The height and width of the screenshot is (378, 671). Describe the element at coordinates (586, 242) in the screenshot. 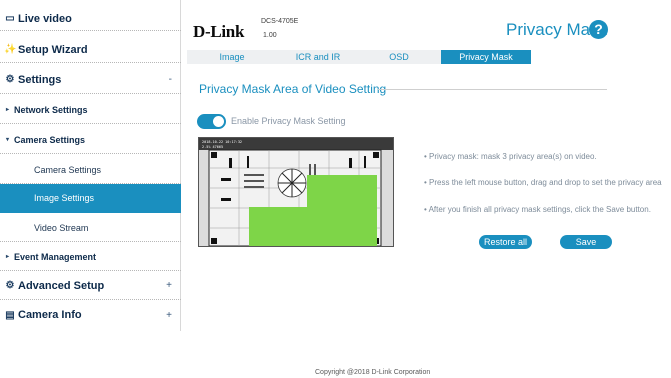

I see `save-button: Save` at that location.